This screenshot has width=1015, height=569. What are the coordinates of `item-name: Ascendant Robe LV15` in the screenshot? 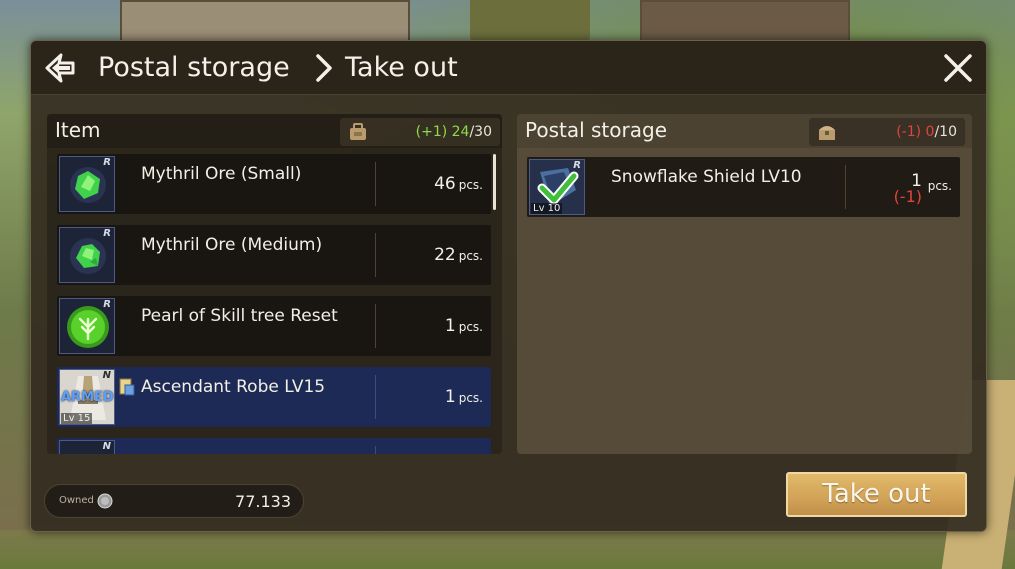 It's located at (233, 387).